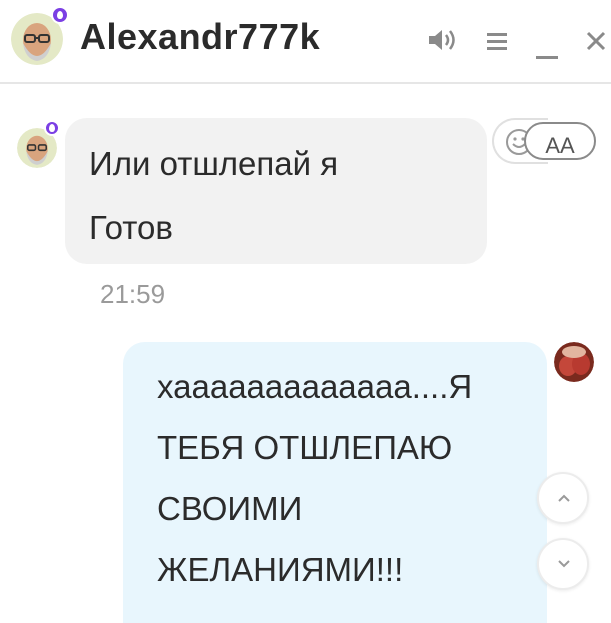 The image size is (611, 623). I want to click on message-timestamp: 21:59, so click(133, 294).